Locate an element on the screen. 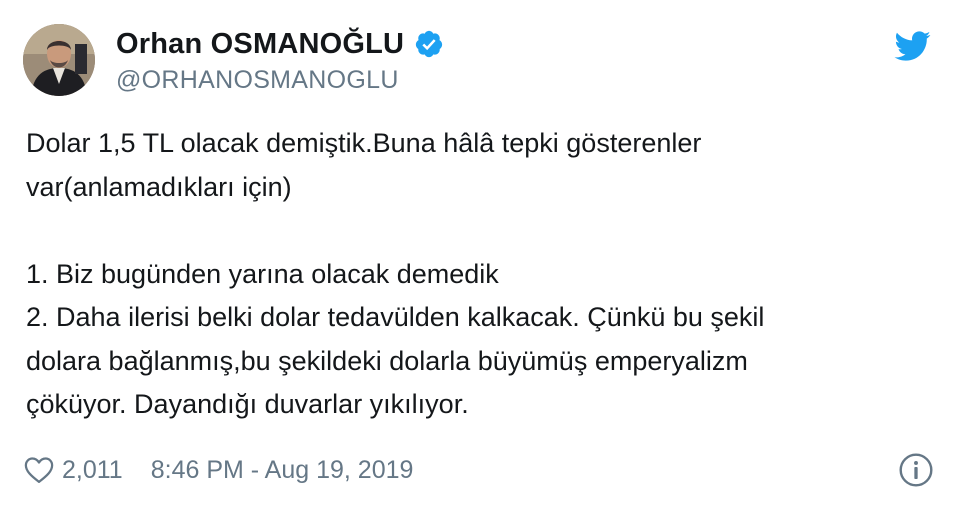 This screenshot has width=956, height=510. heart-icon is located at coordinates (39, 470).